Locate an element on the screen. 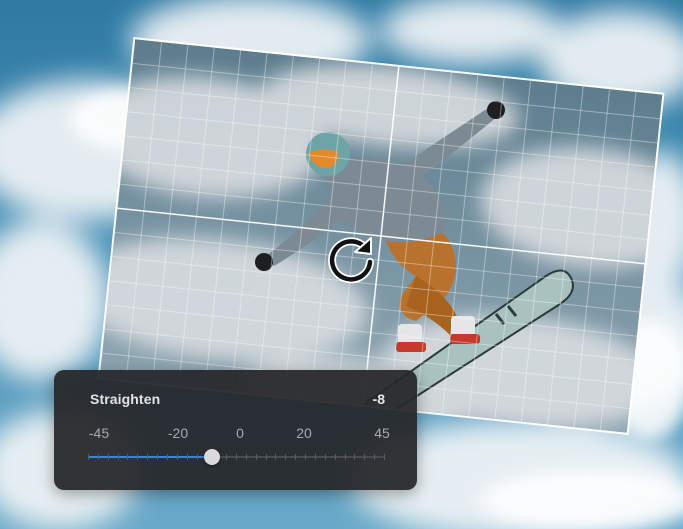  straighten-panel: Straighten -8 -45 -20 0 20 45 is located at coordinates (235, 430).